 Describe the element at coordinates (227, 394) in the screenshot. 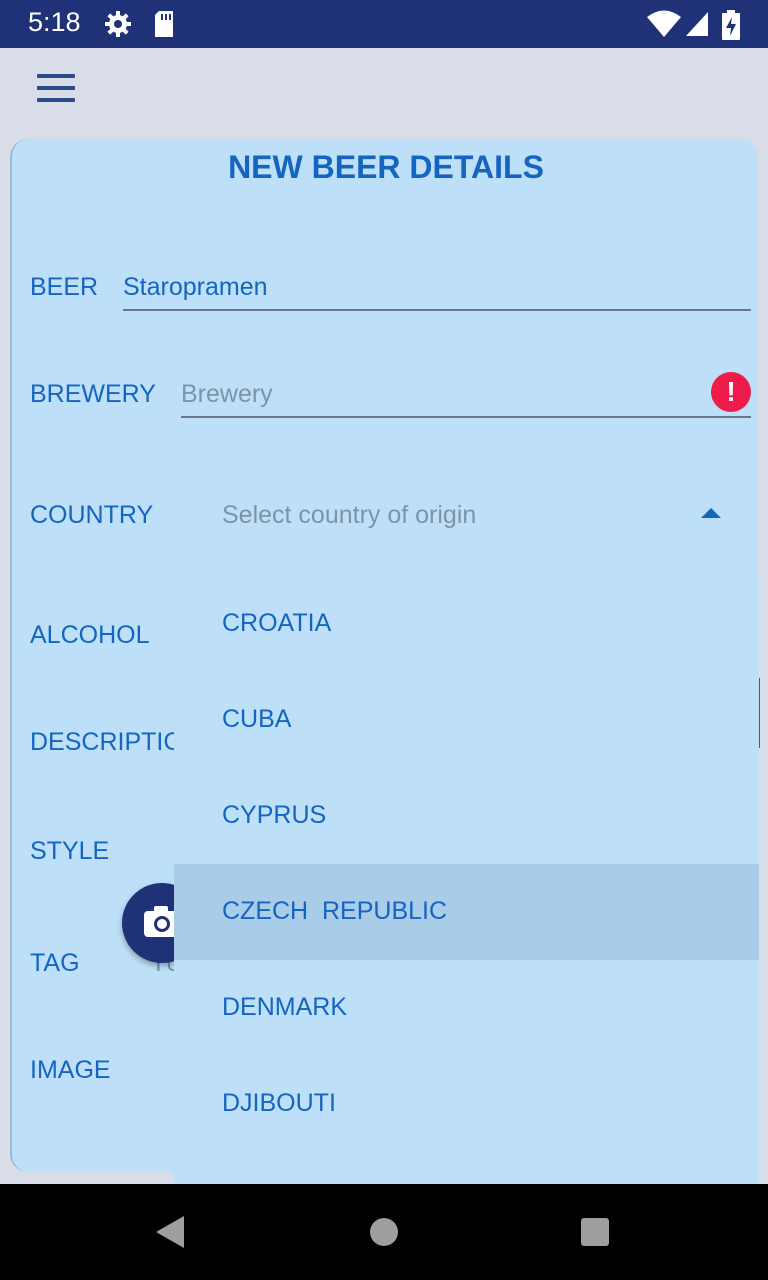

I see `brewery-input: Brewery` at that location.